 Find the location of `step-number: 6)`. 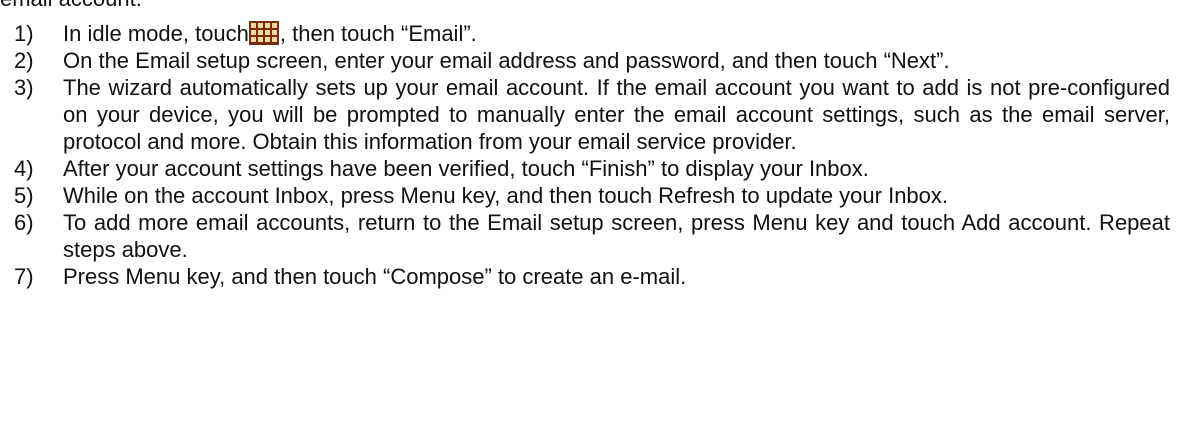

step-number: 6) is located at coordinates (24, 222).